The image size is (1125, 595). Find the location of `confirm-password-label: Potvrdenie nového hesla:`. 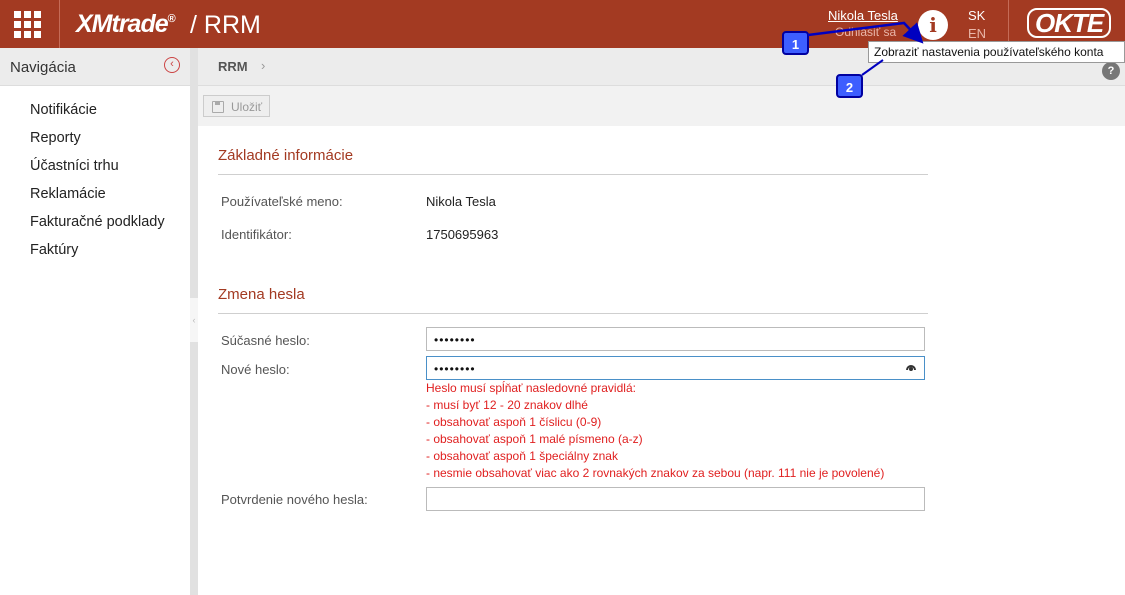

confirm-password-label: Potvrdenie nového hesla: is located at coordinates (294, 499).